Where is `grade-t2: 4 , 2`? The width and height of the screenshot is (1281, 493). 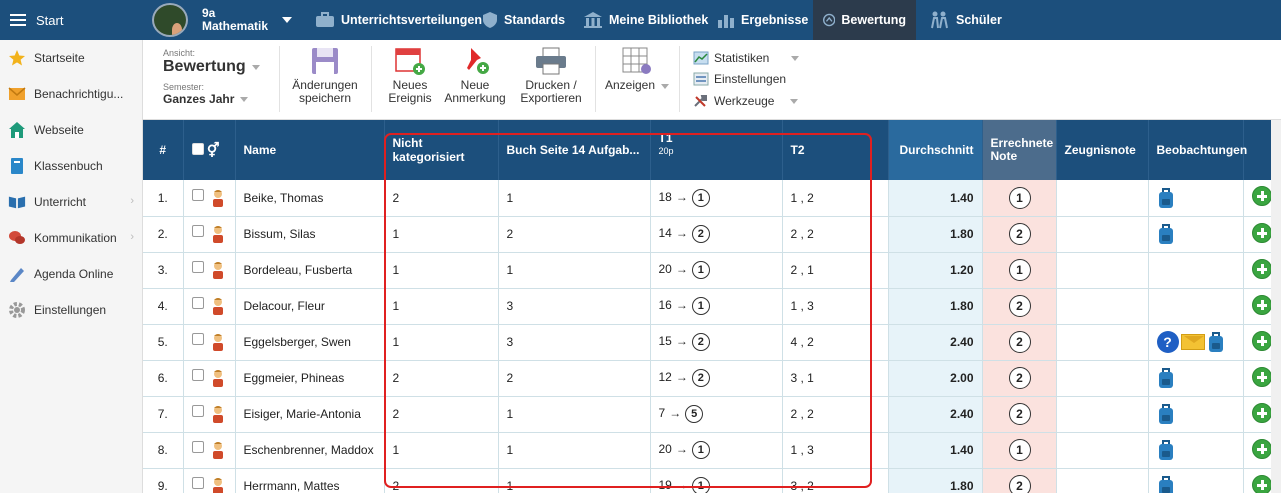 grade-t2: 4 , 2 is located at coordinates (835, 342).